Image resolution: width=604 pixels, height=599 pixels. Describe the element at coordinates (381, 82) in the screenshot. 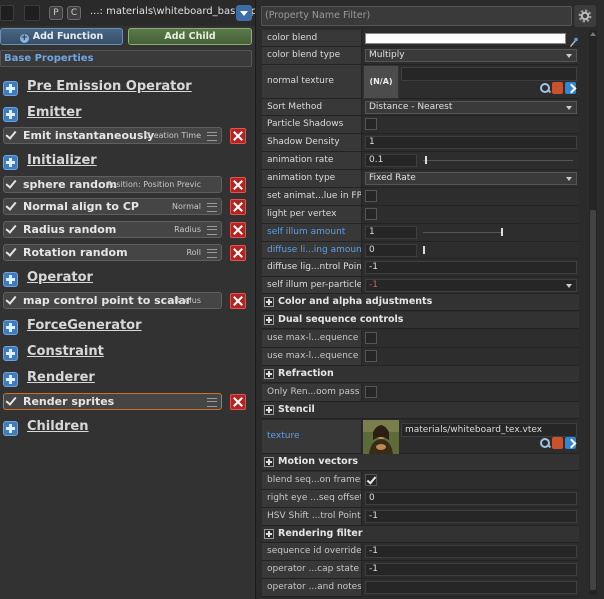

I see `normal-texture-thumbnail: (N/A)` at that location.